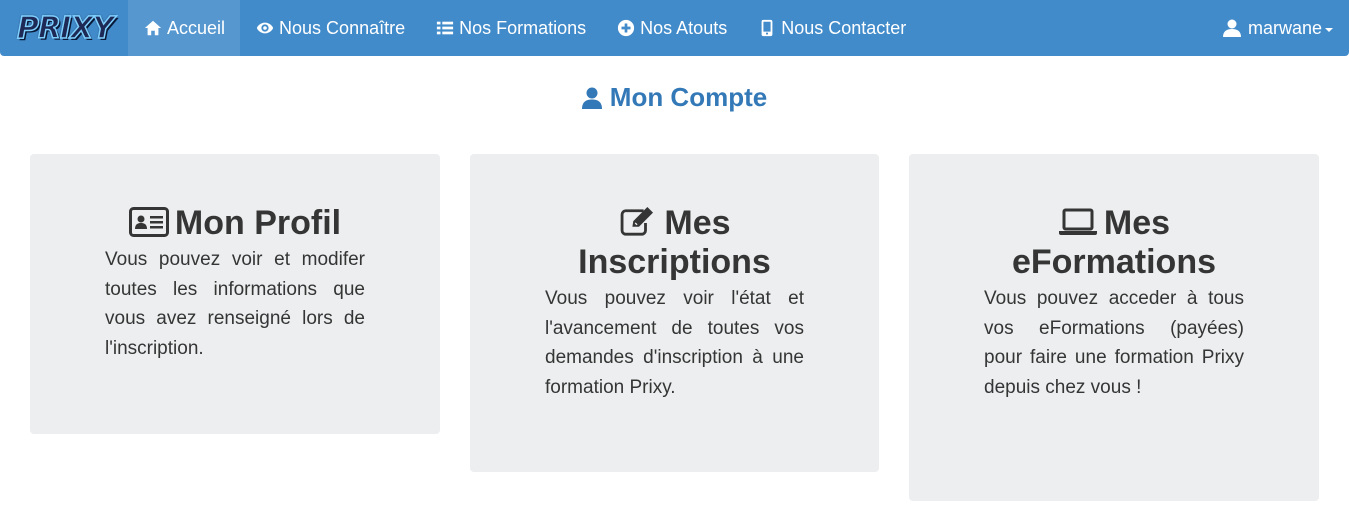 The height and width of the screenshot is (522, 1349). Describe the element at coordinates (342, 27) in the screenshot. I see `nav-item-label: Nous Connaître` at that location.